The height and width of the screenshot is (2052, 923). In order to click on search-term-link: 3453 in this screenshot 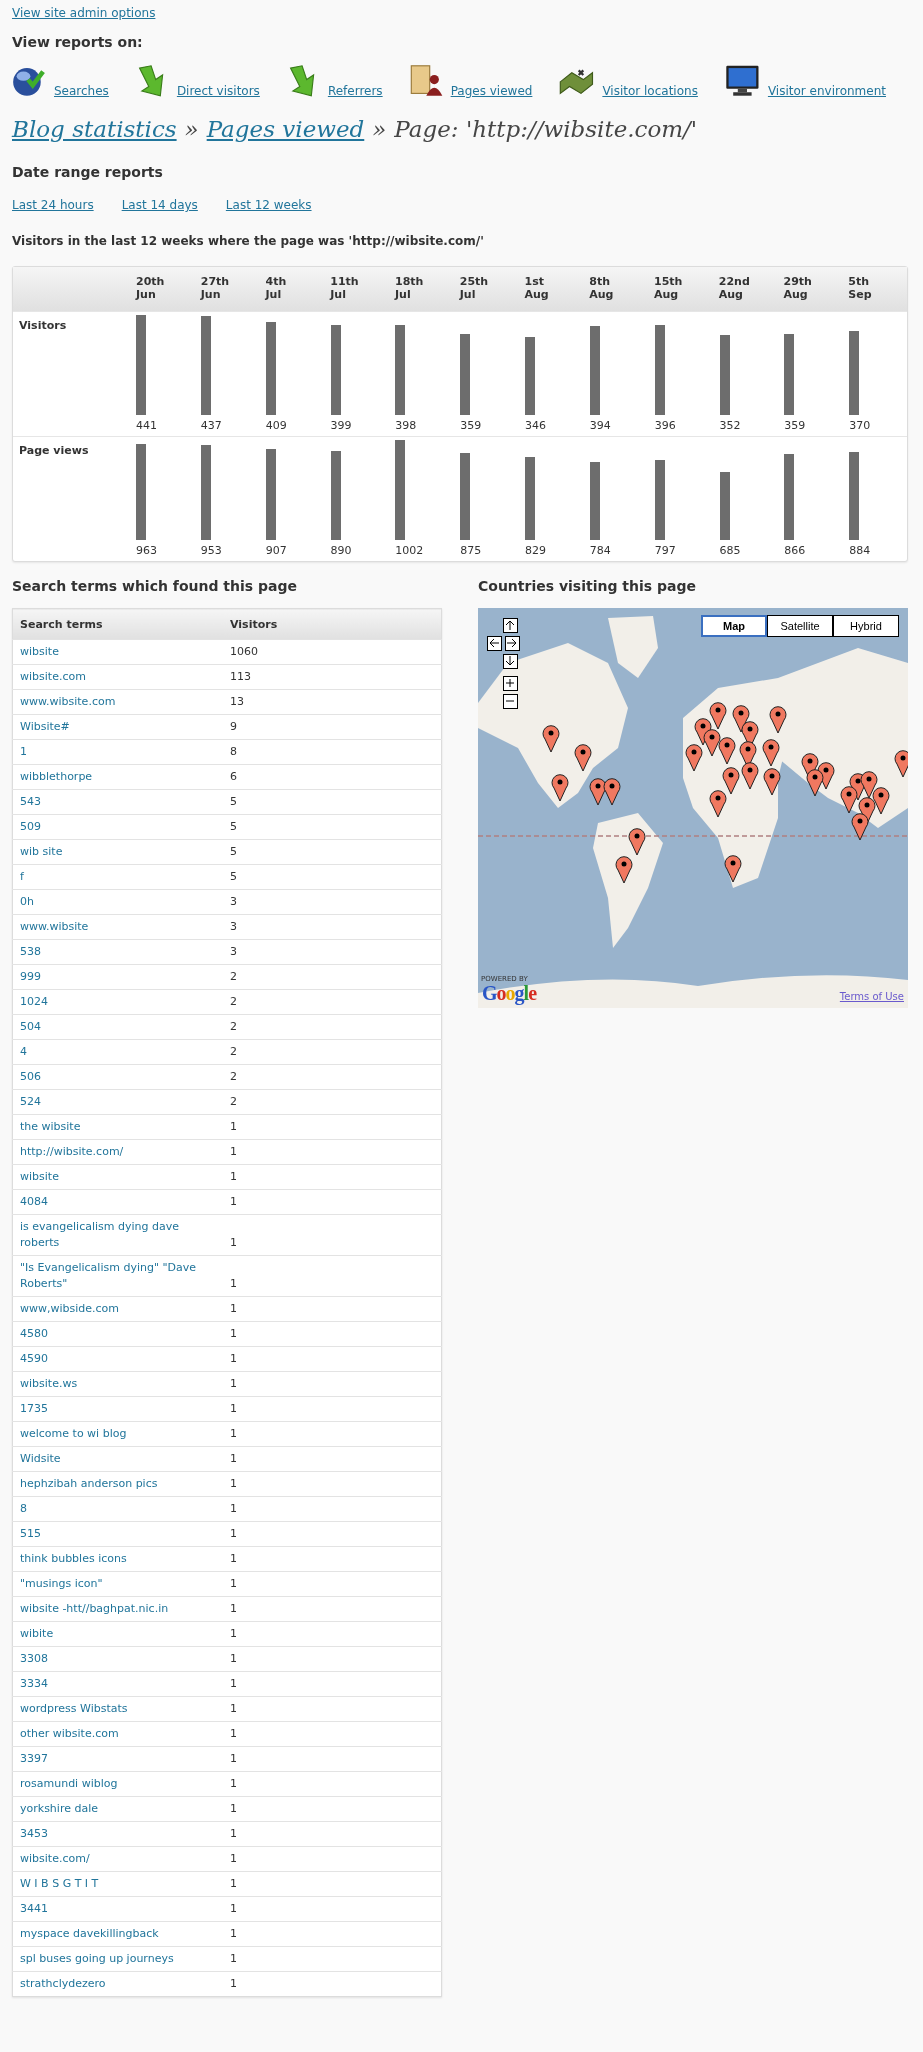, I will do `click(118, 1834)`.